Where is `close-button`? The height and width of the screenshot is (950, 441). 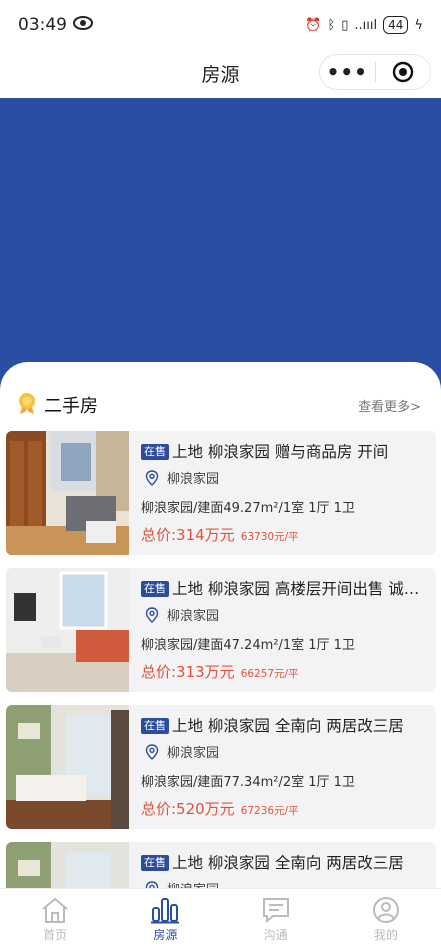
close-button is located at coordinates (403, 72).